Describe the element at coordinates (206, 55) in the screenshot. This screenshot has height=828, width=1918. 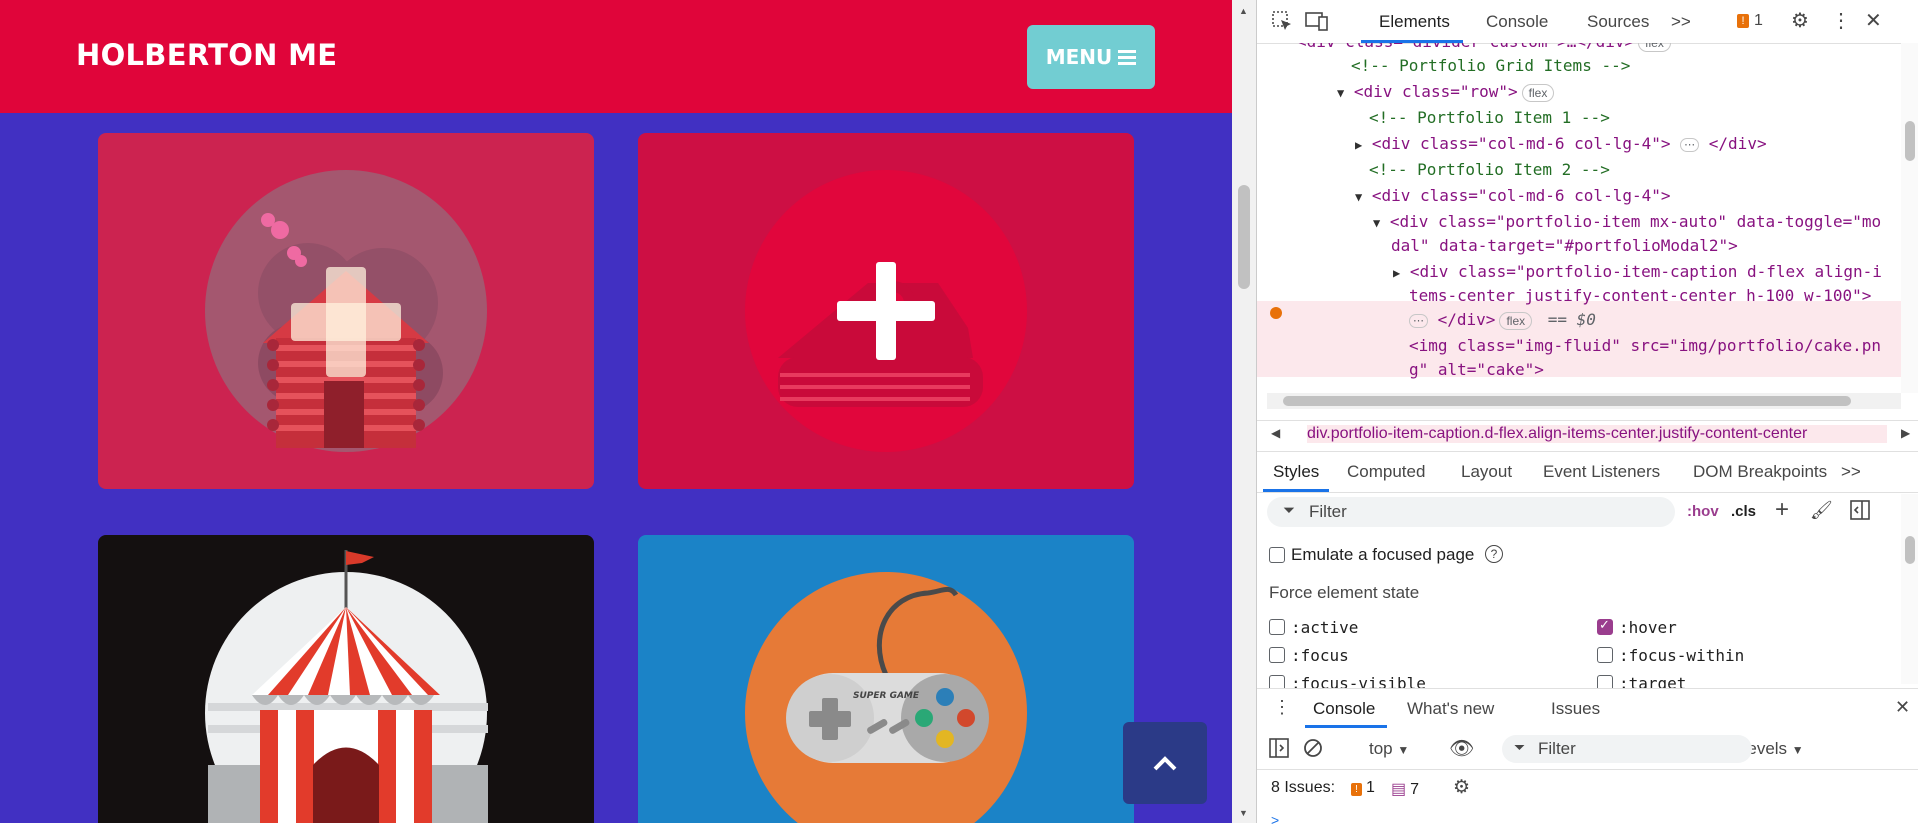
I see `brand-logo: HOLBERTON ME` at that location.